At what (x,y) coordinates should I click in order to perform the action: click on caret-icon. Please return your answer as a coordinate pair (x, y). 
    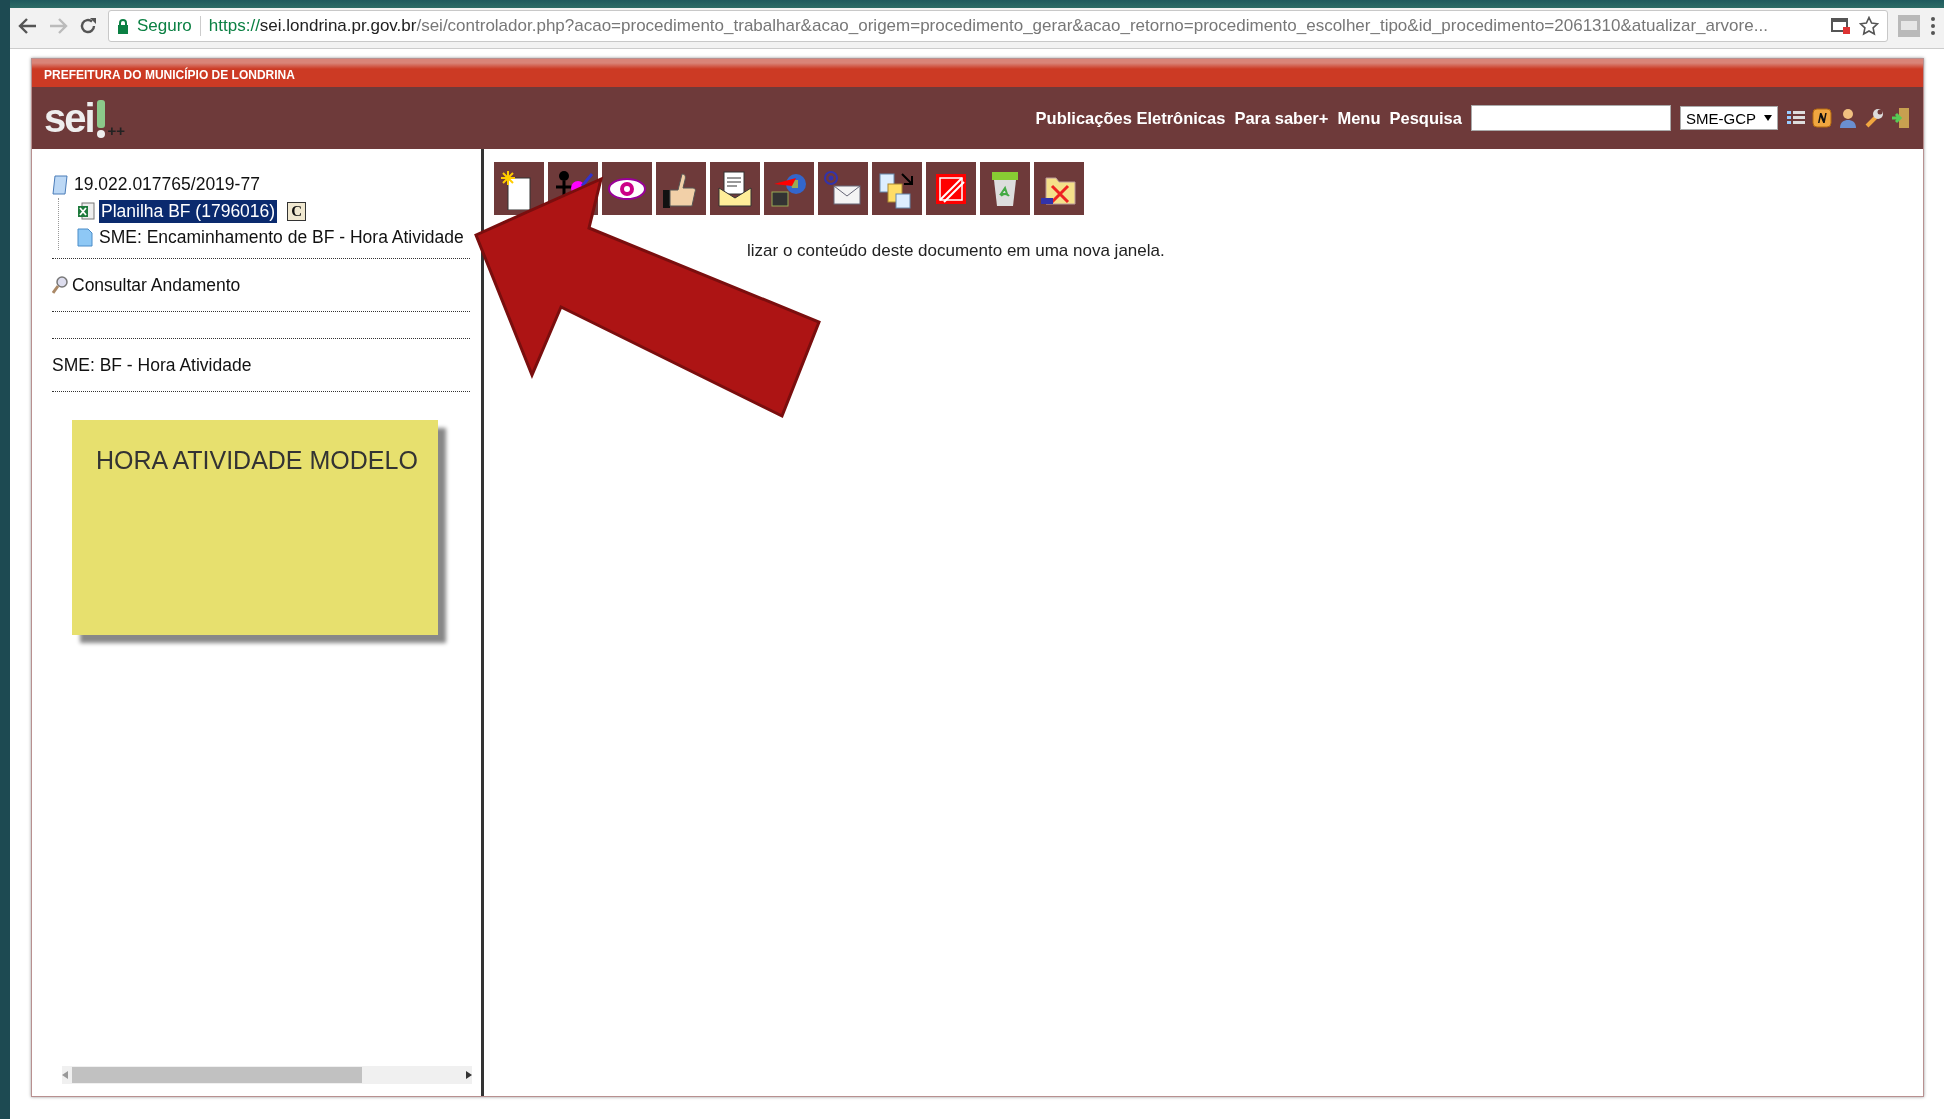
    Looking at the image, I should click on (1768, 118).